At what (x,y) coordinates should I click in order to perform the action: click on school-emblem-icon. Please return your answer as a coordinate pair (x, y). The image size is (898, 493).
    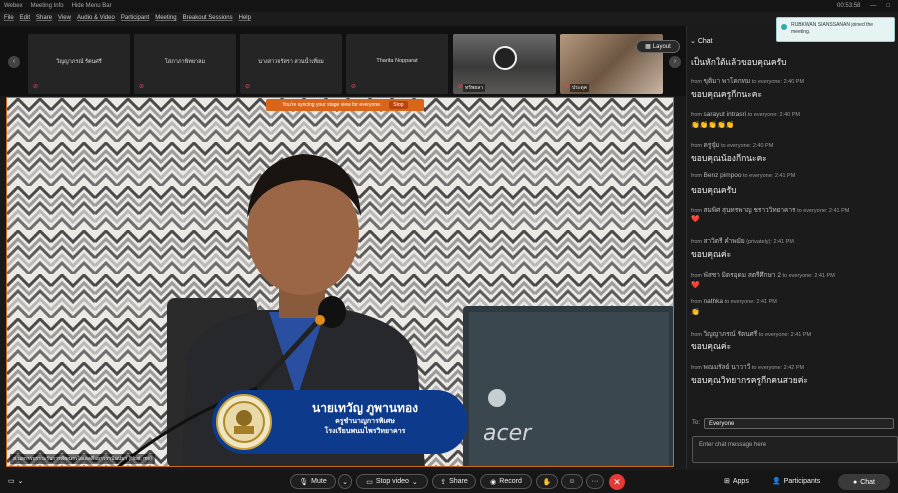
    Looking at the image, I should click on (244, 422).